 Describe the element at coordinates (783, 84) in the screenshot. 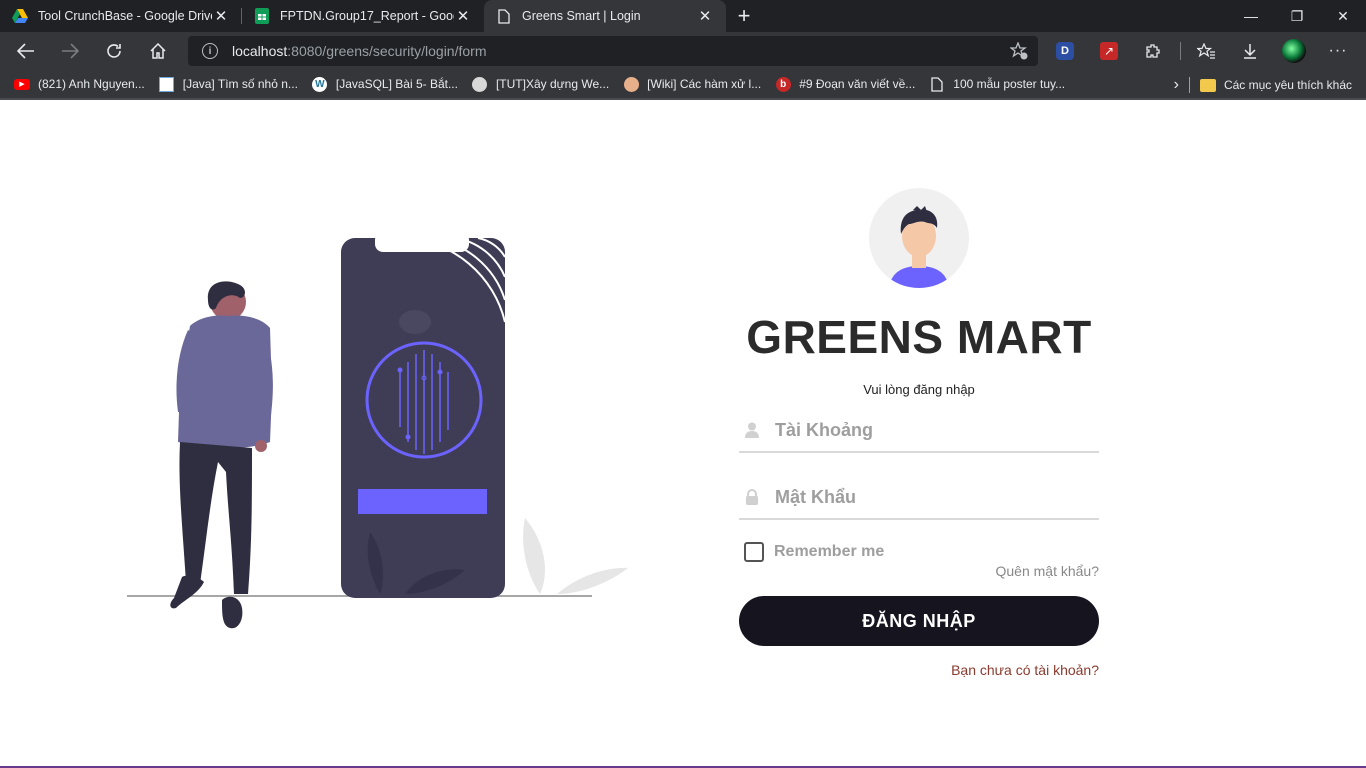

I see `b-icon: b` at that location.